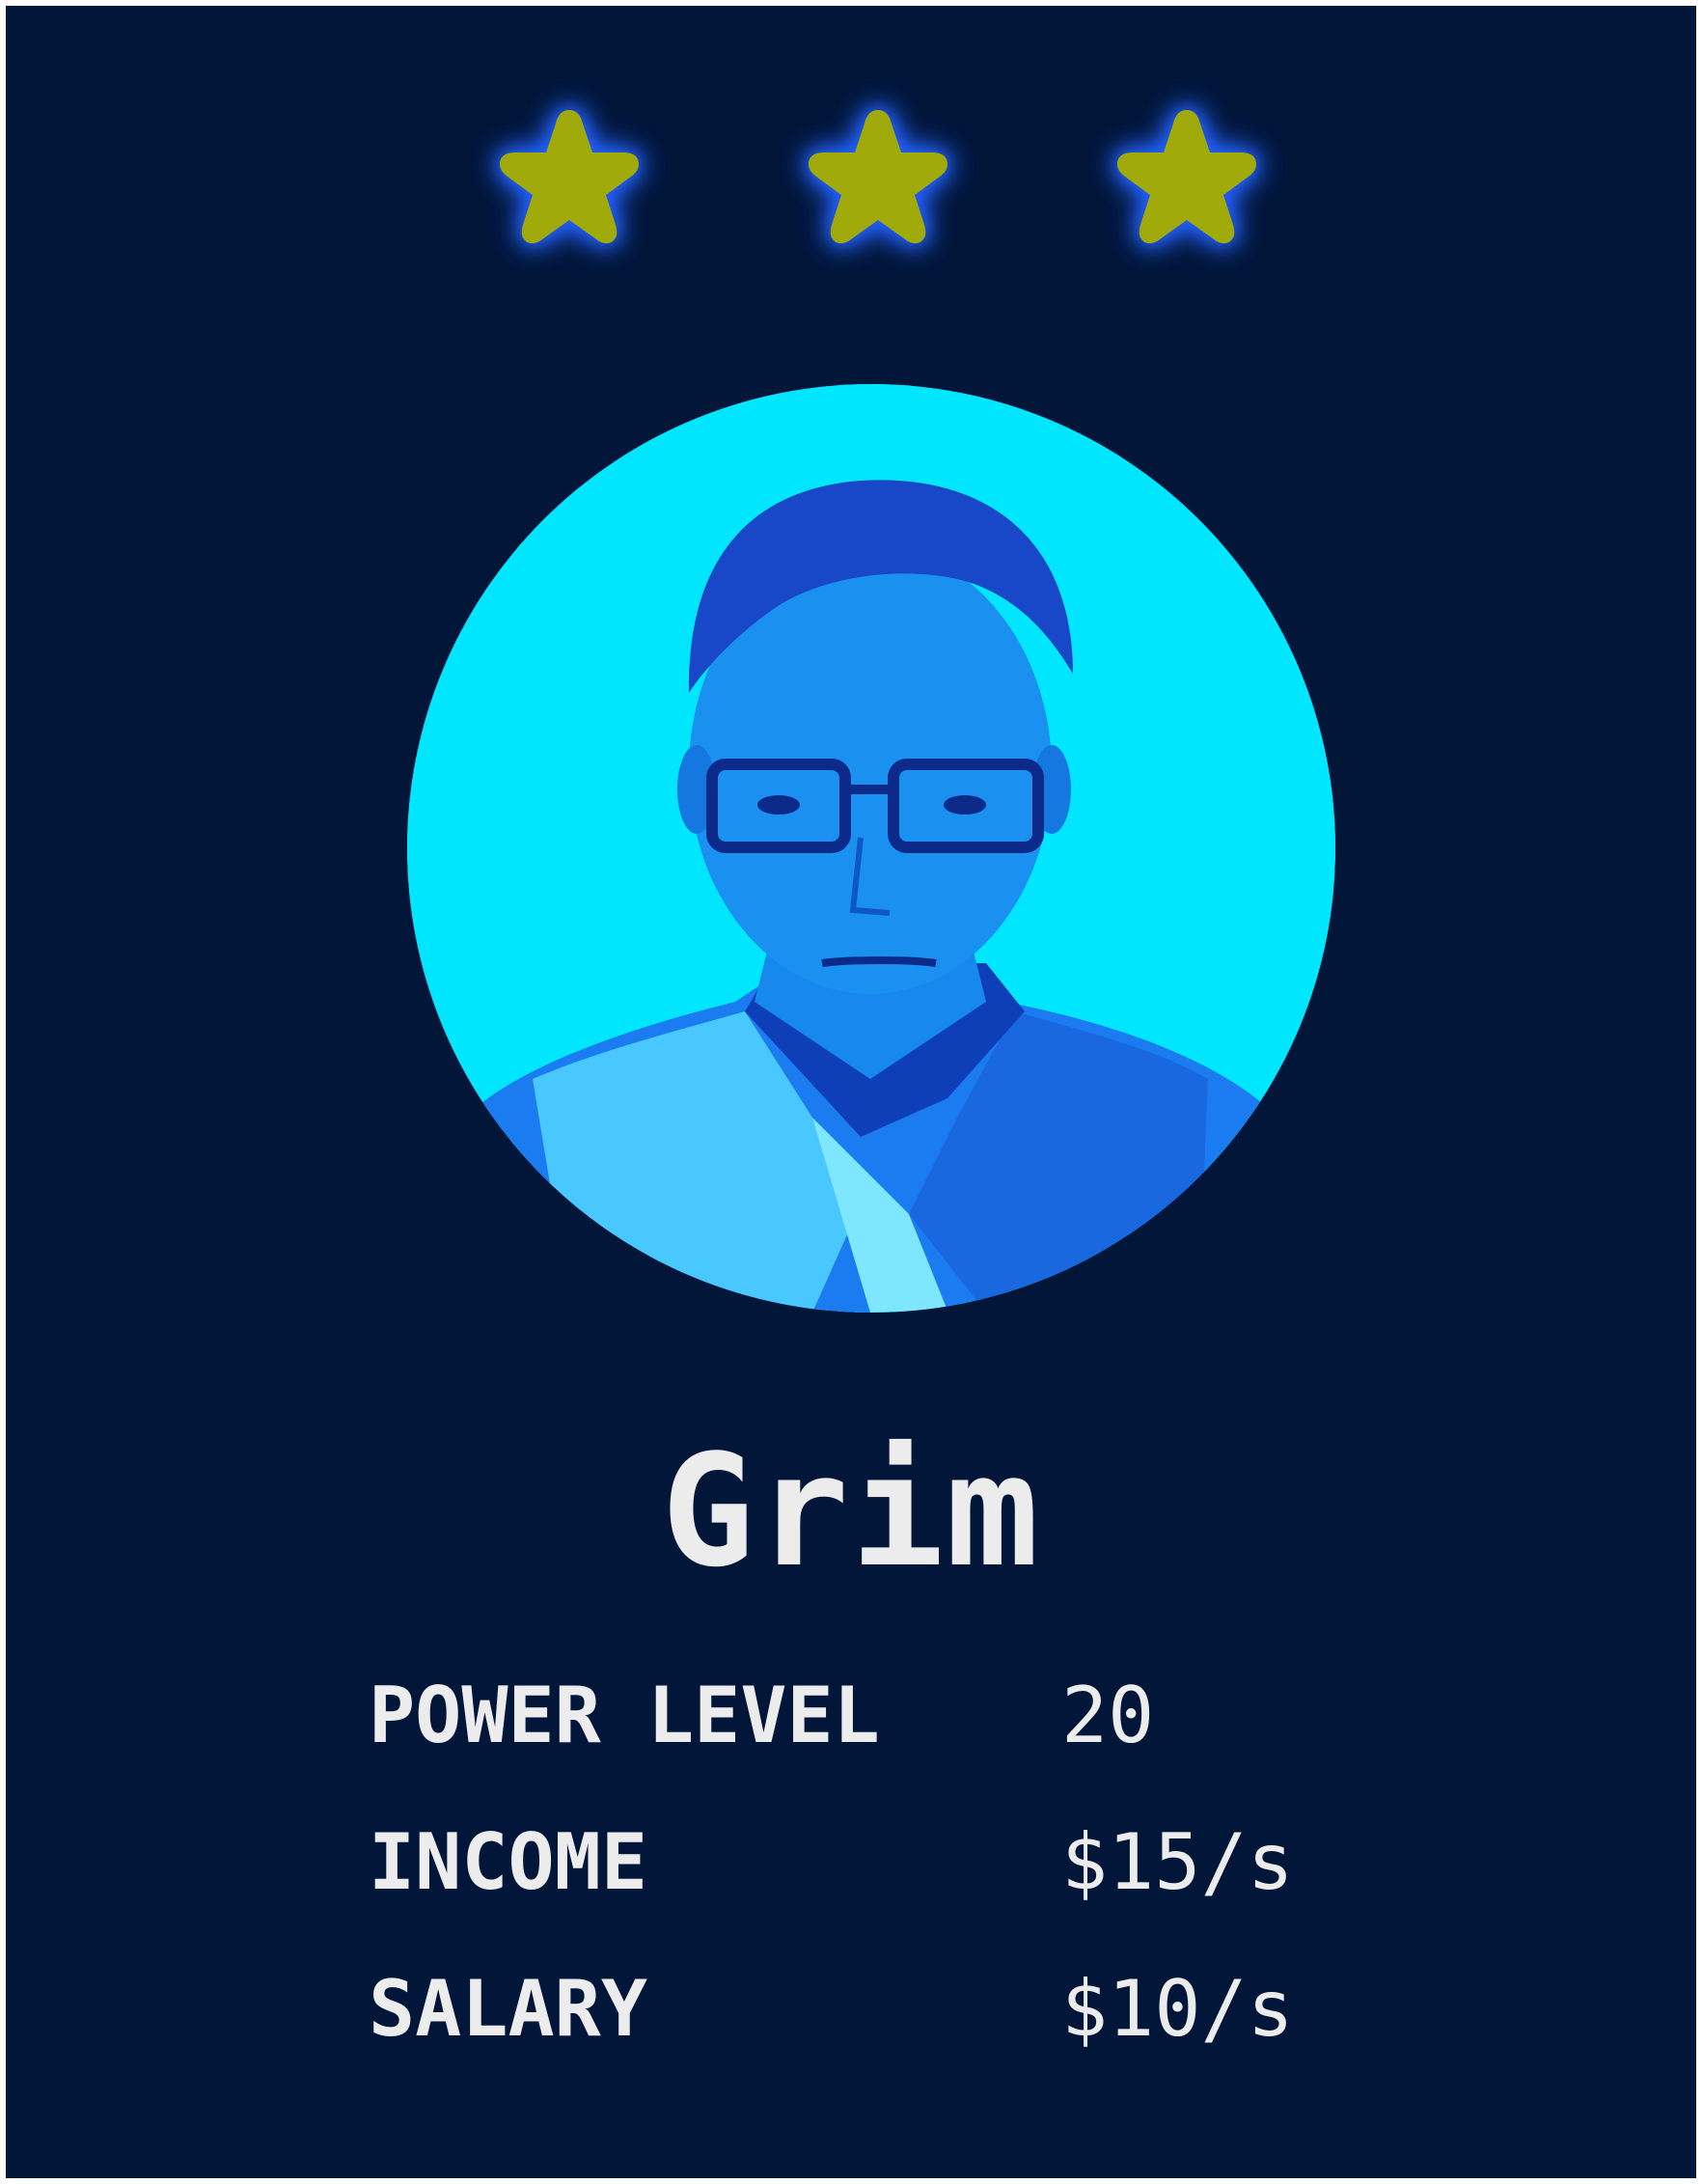 The height and width of the screenshot is (2184, 1702). Describe the element at coordinates (1108, 1716) in the screenshot. I see `stat-value: 20` at that location.